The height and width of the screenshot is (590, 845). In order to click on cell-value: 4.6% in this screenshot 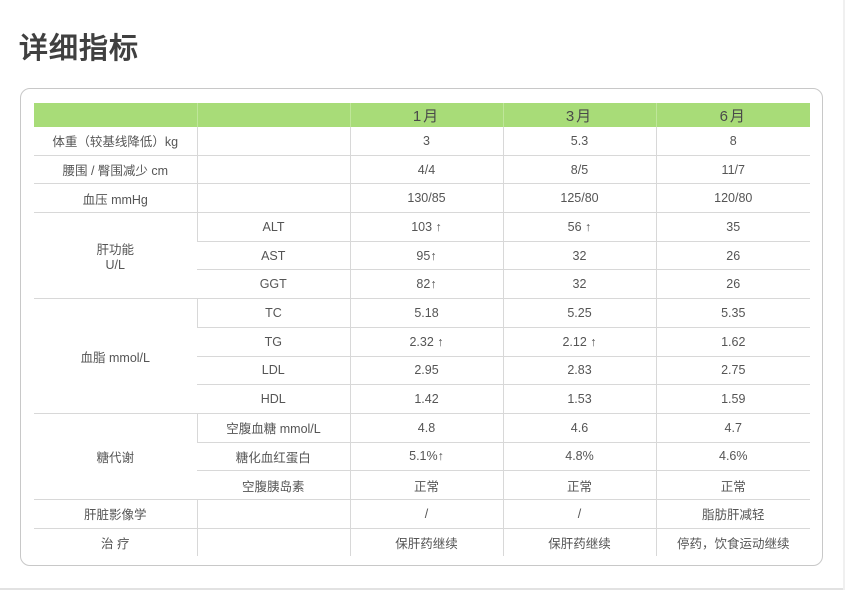, I will do `click(732, 456)`.